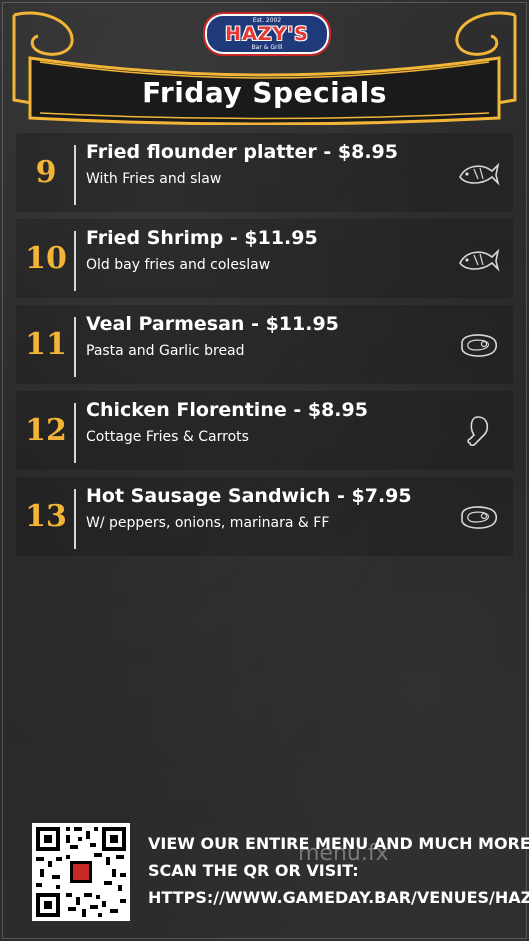 This screenshot has height=941, width=529. I want to click on item-number: 13, so click(46, 516).